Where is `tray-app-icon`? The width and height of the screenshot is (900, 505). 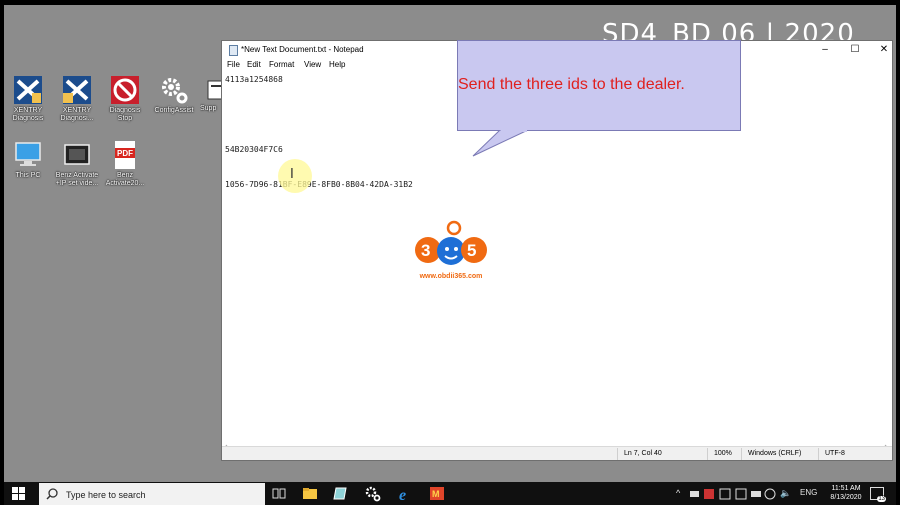 tray-app-icon is located at coordinates (741, 494).